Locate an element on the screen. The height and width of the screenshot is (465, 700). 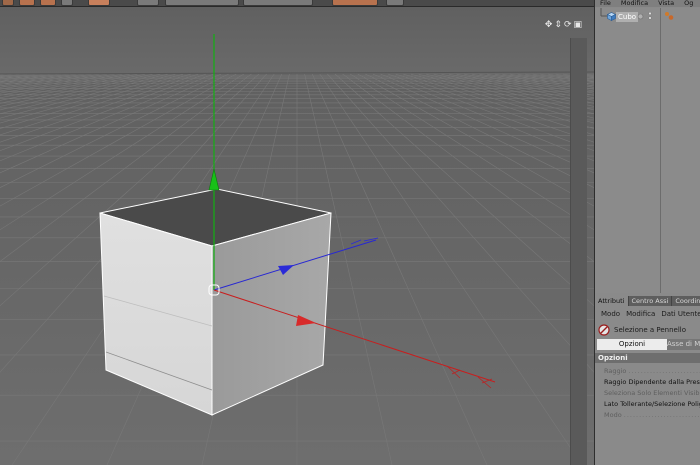
main-toolbar is located at coordinates (297, 3).